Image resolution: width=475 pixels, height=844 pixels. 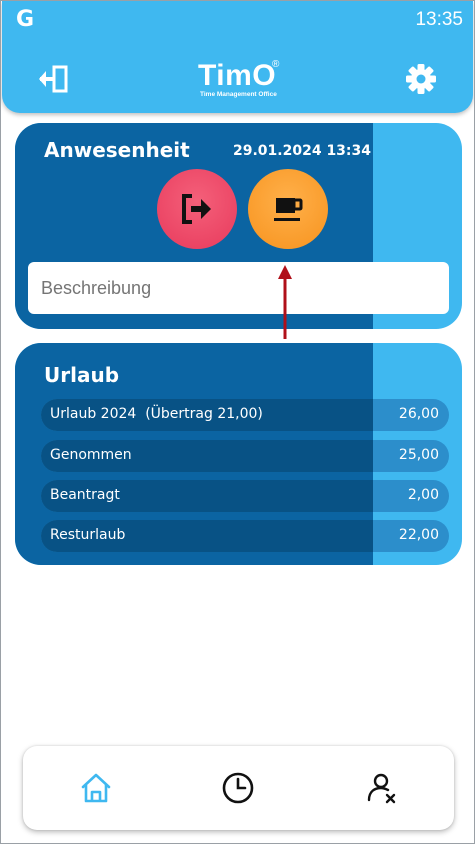 I want to click on gear-icon, so click(x=421, y=79).